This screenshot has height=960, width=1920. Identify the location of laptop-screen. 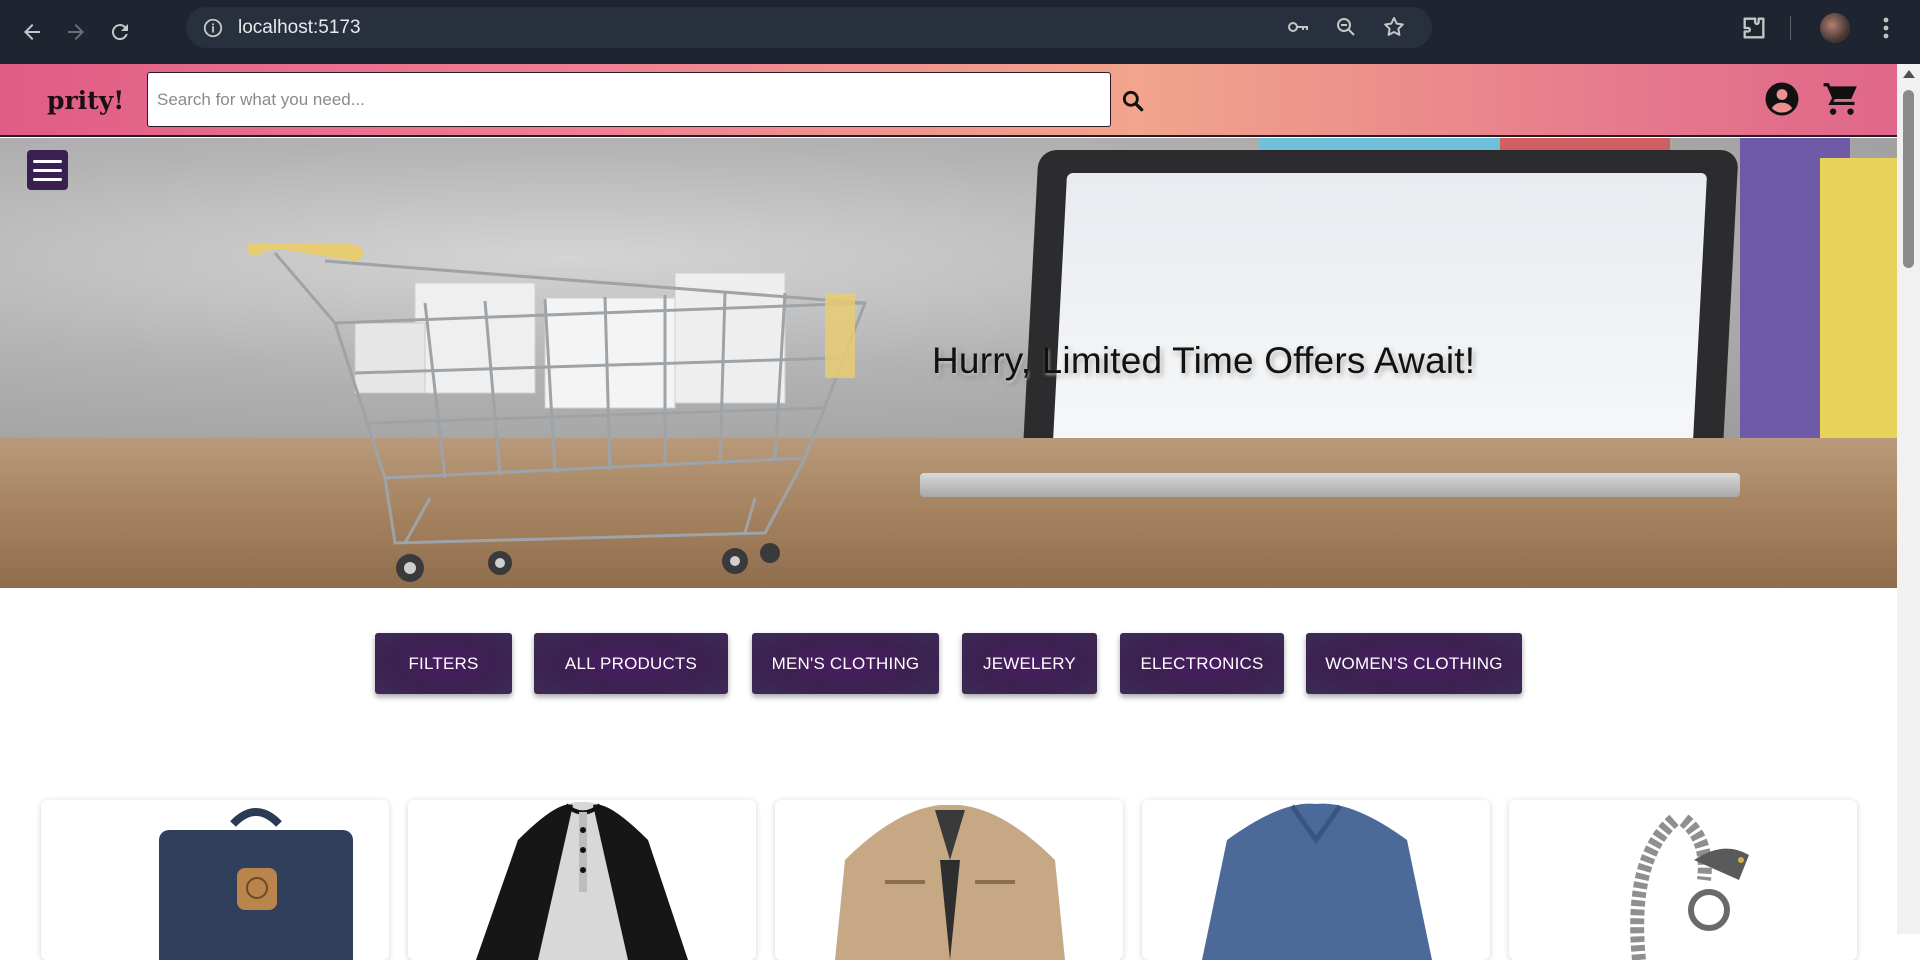
(1380, 308).